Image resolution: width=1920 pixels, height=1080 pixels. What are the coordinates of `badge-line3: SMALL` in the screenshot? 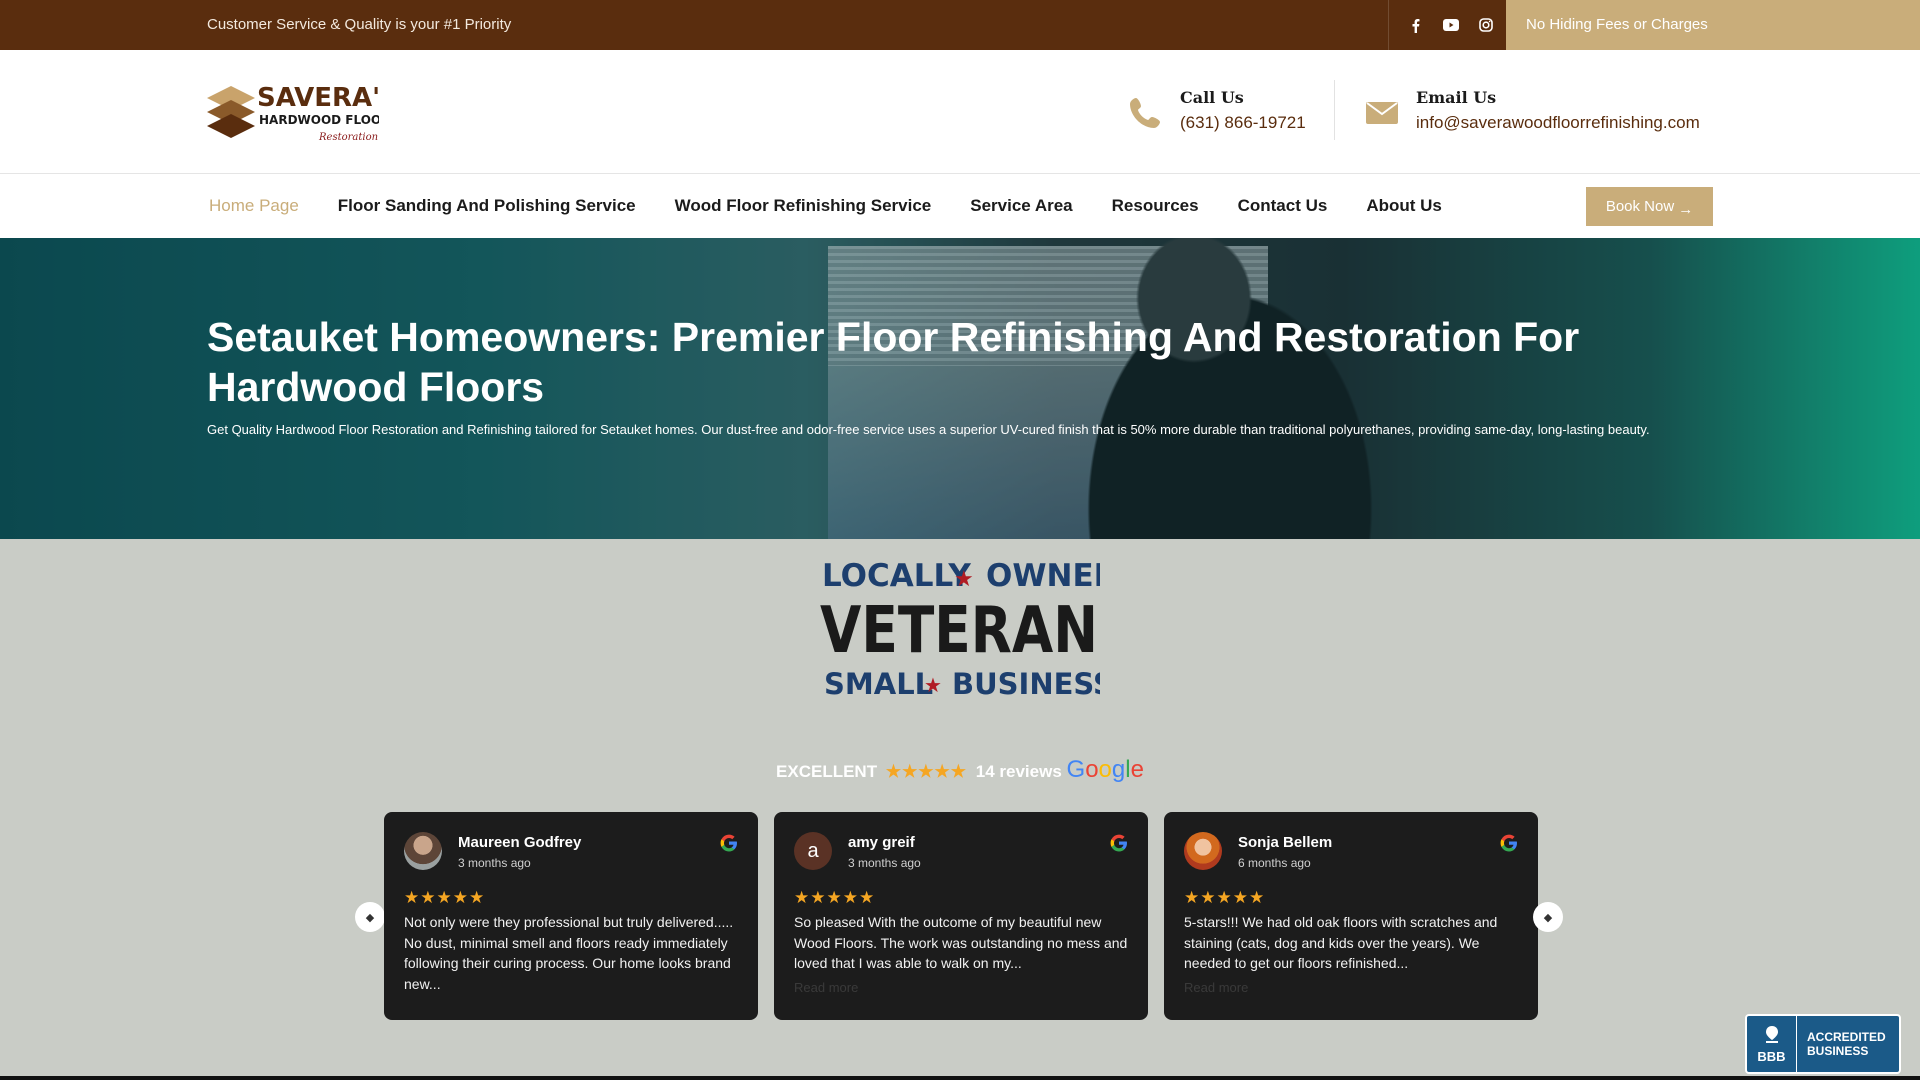 It's located at (878, 684).